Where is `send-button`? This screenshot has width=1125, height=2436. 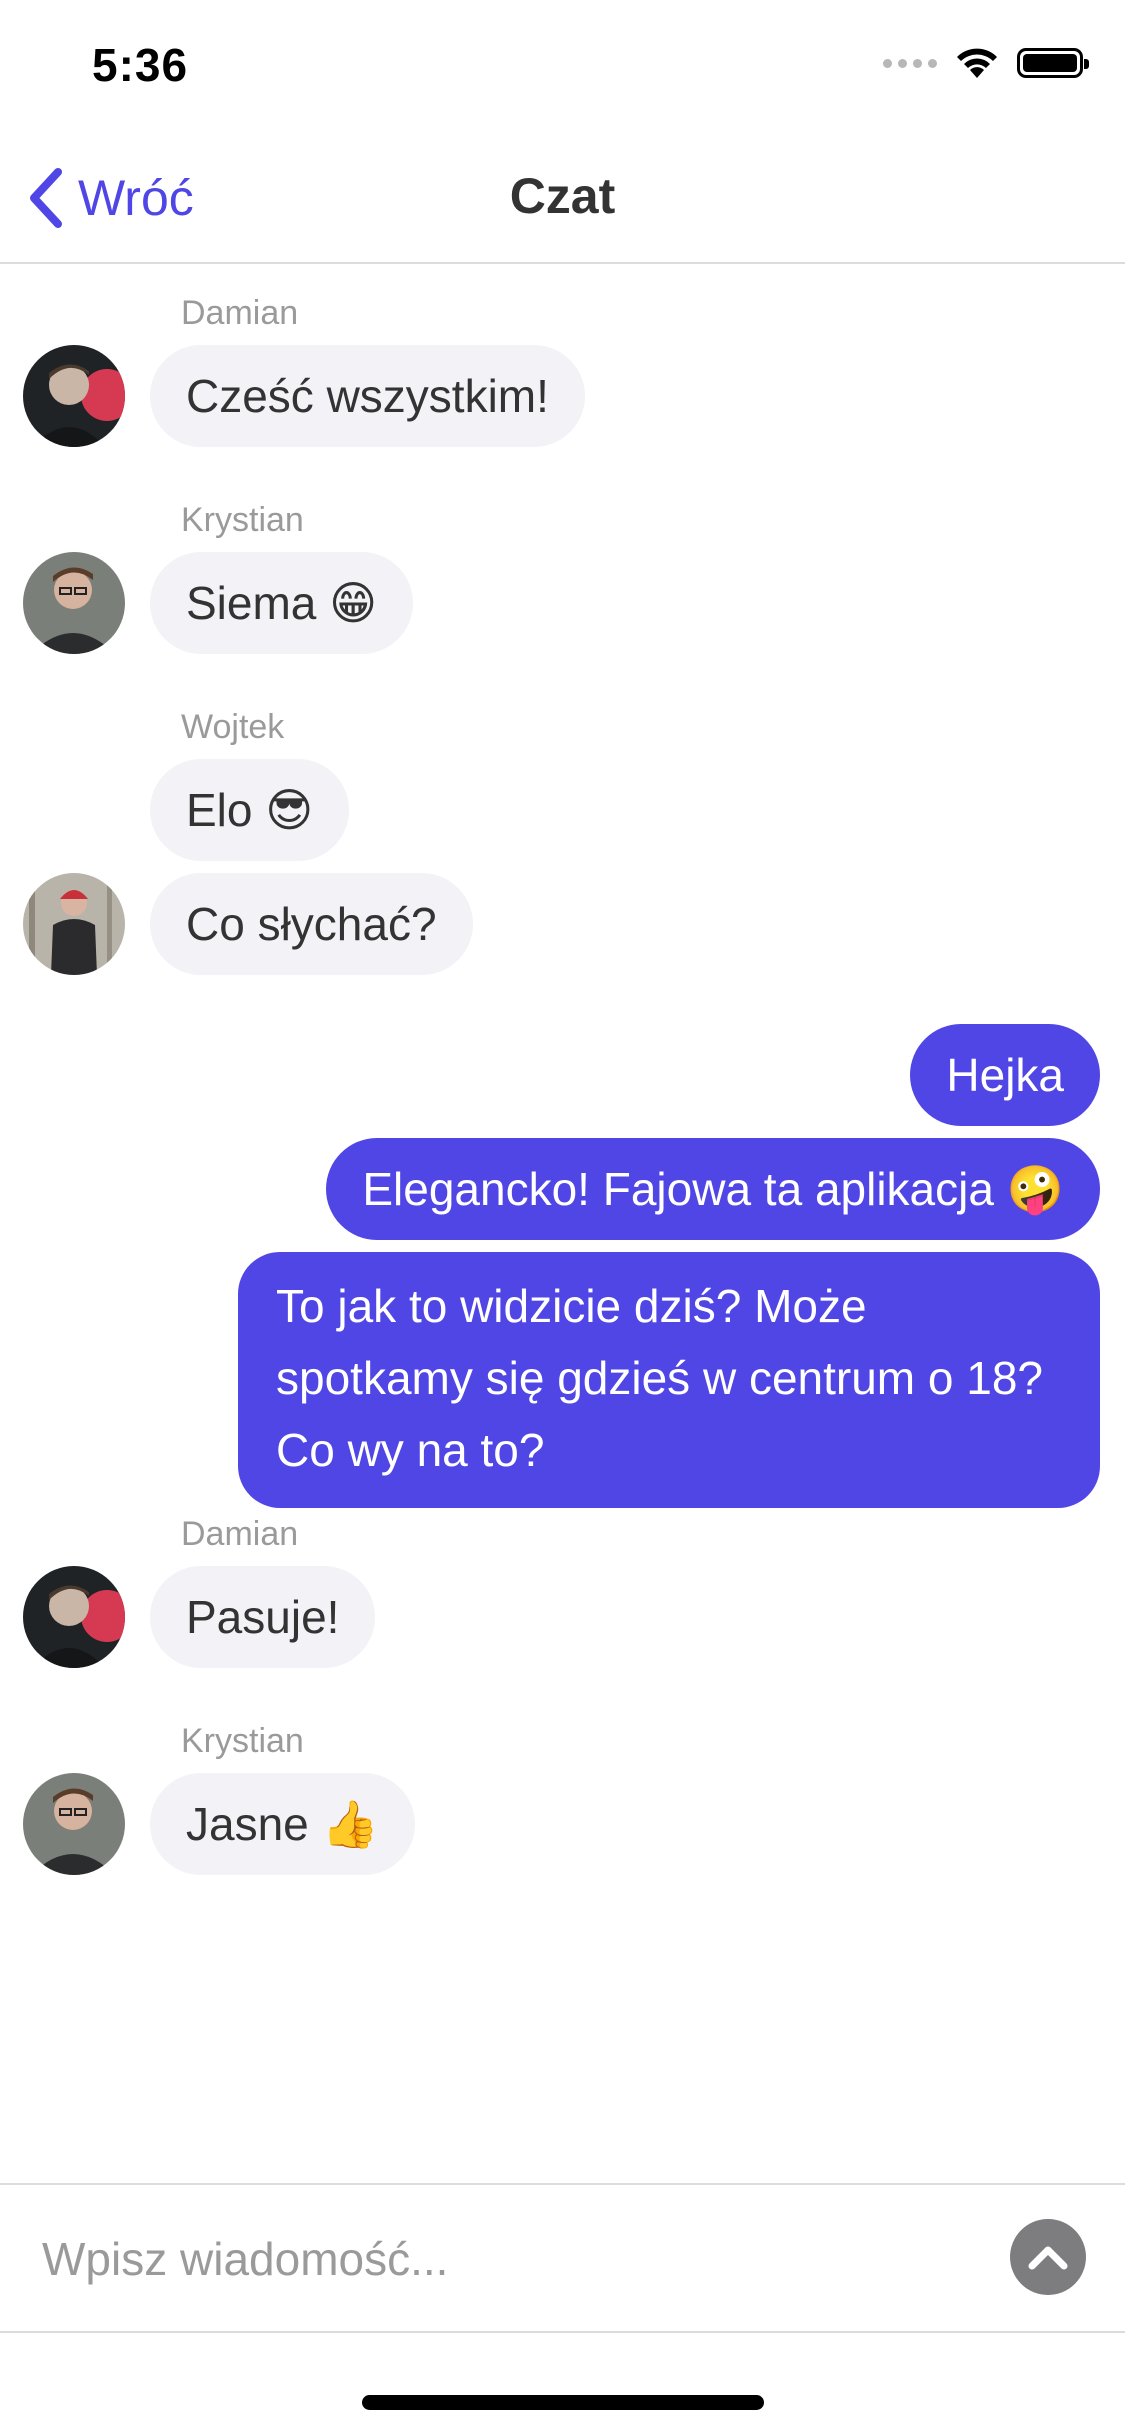
send-button is located at coordinates (1048, 2257).